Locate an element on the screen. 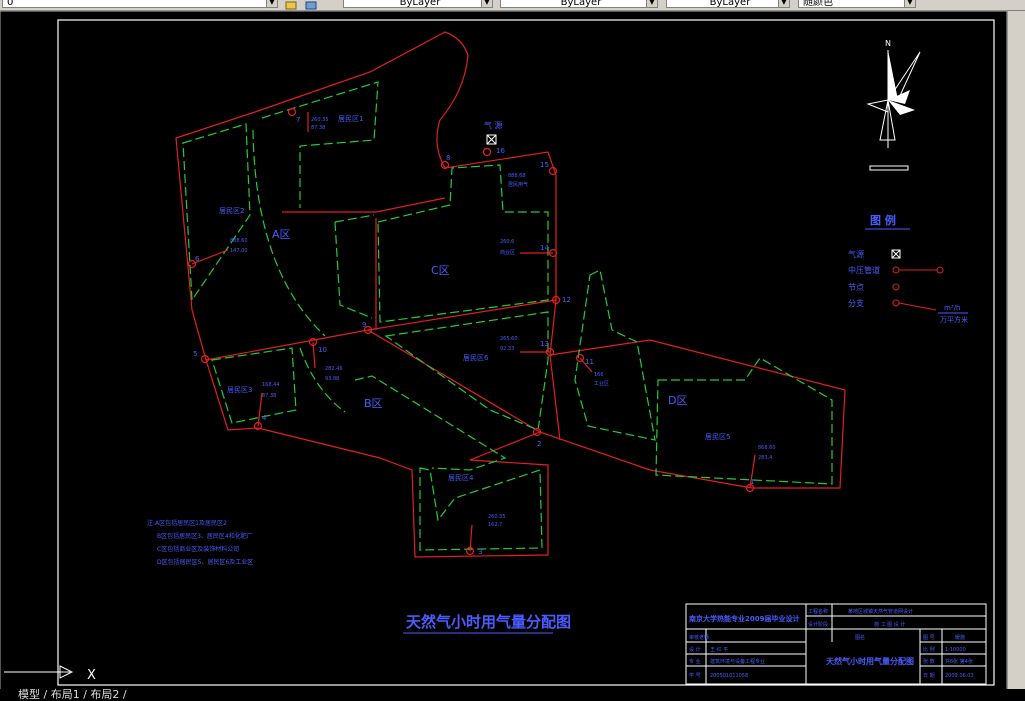 This screenshot has width=1025, height=701. node-label: 7 is located at coordinates (298, 120).